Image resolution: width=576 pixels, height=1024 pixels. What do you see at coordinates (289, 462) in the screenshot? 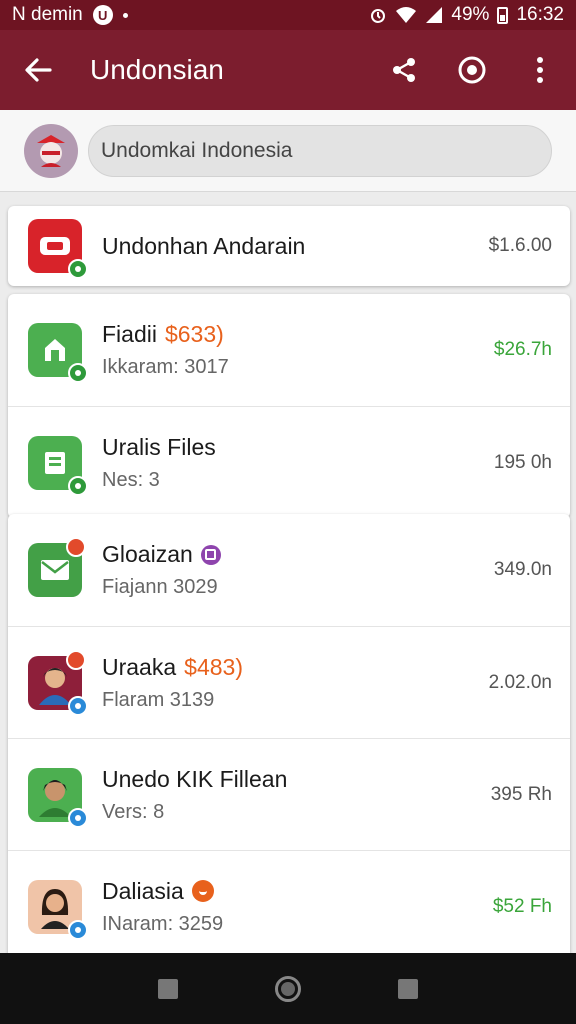
I see `list-item: Uralis Files Nes: 3 195 0h` at bounding box center [289, 462].